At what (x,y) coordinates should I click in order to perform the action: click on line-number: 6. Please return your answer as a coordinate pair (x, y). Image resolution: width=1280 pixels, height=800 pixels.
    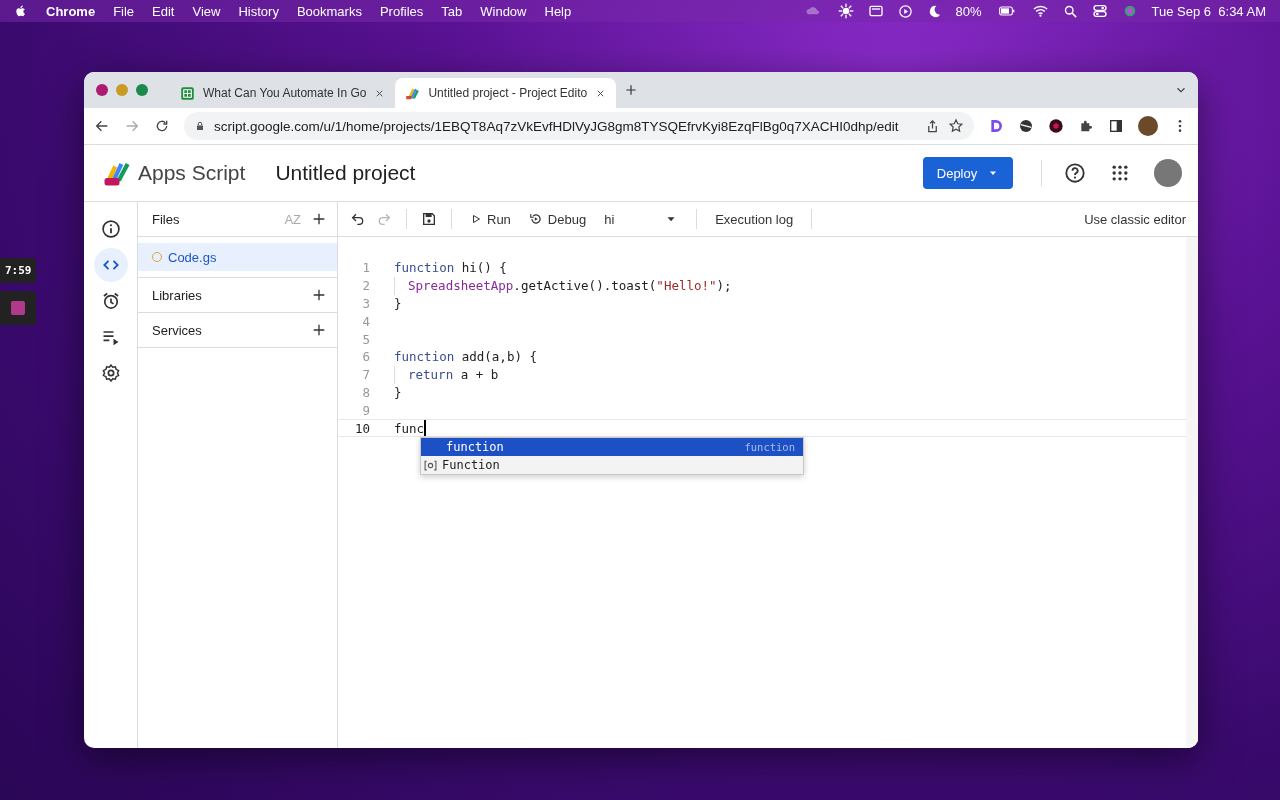
    Looking at the image, I should click on (365, 357).